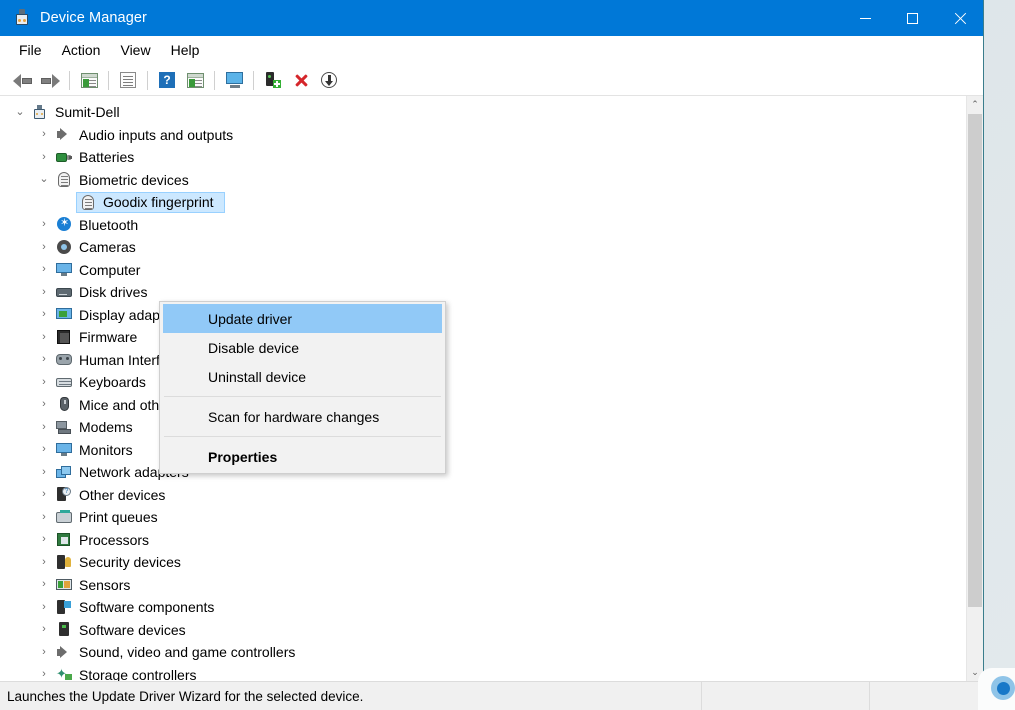  I want to click on tree-item-human-interface-devices: › Human Interface Devices, so click(483, 360).